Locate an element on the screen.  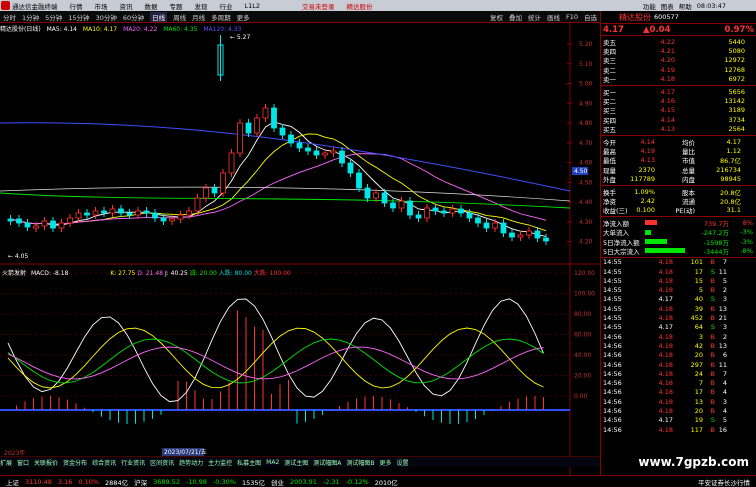
sells-row: 卖一 4.18 6972 is located at coordinates (678, 79).